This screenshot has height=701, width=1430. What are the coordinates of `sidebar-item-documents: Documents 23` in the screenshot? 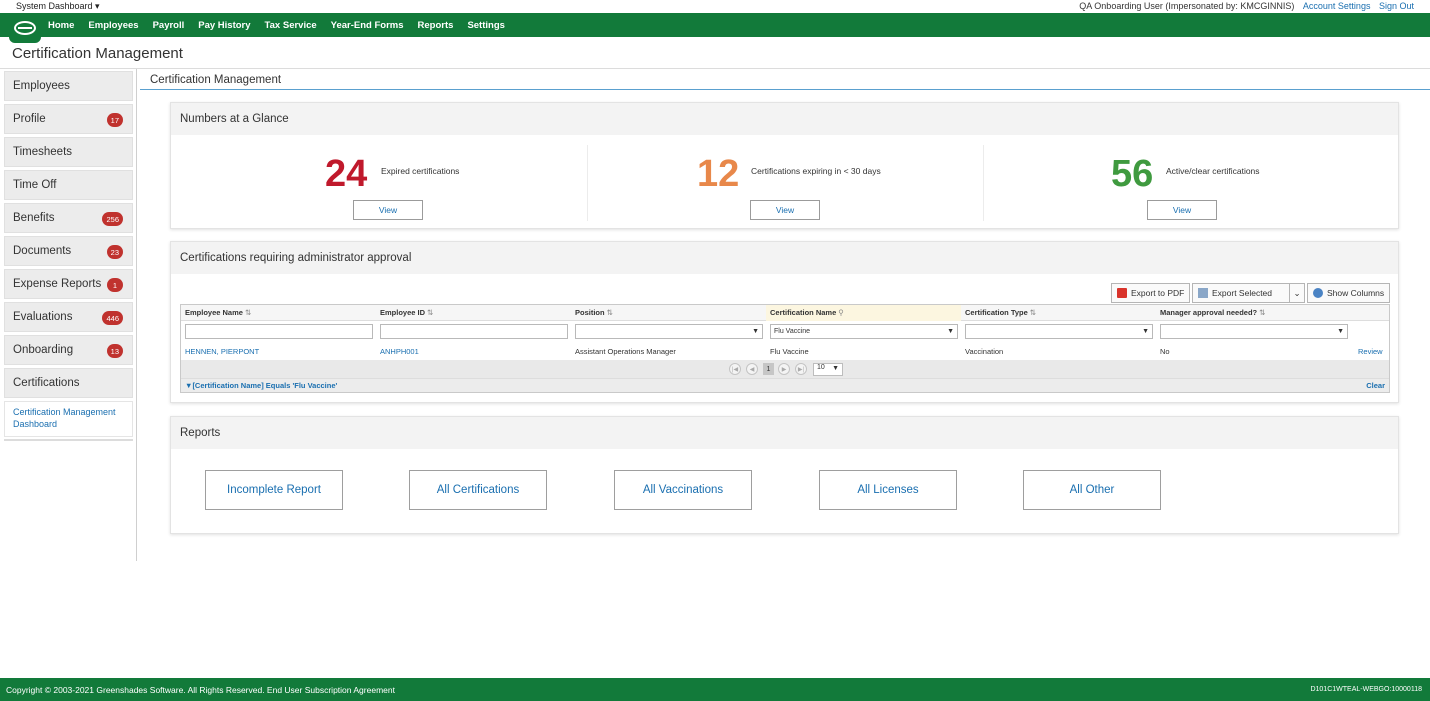 It's located at (68, 251).